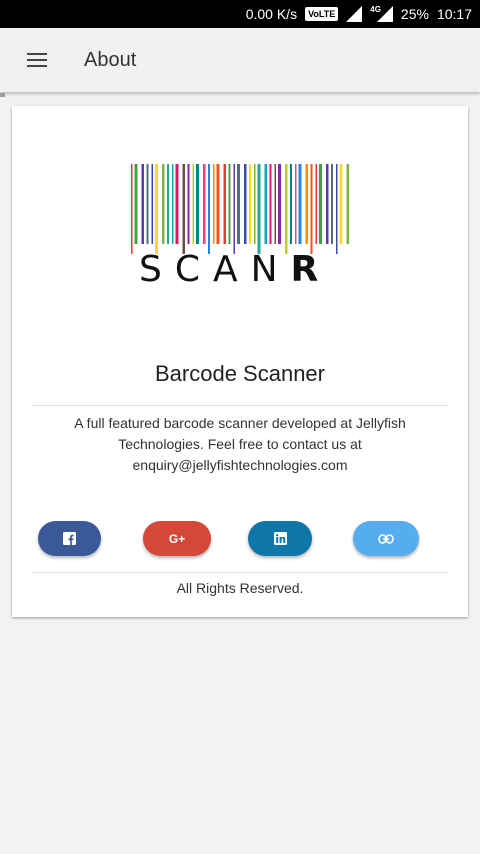  What do you see at coordinates (240, 405) in the screenshot?
I see `divider-top` at bounding box center [240, 405].